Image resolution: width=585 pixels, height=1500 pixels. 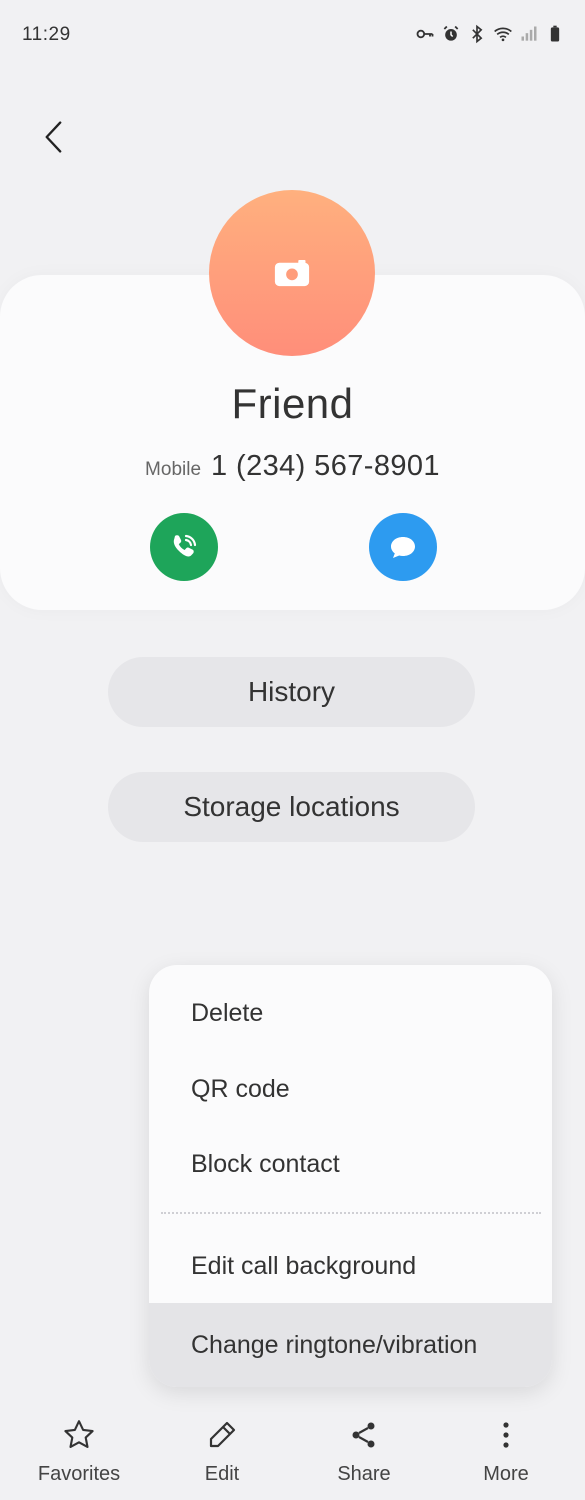 I want to click on phone-row: Mobile 1 (234) 567-8901, so click(x=292, y=466).